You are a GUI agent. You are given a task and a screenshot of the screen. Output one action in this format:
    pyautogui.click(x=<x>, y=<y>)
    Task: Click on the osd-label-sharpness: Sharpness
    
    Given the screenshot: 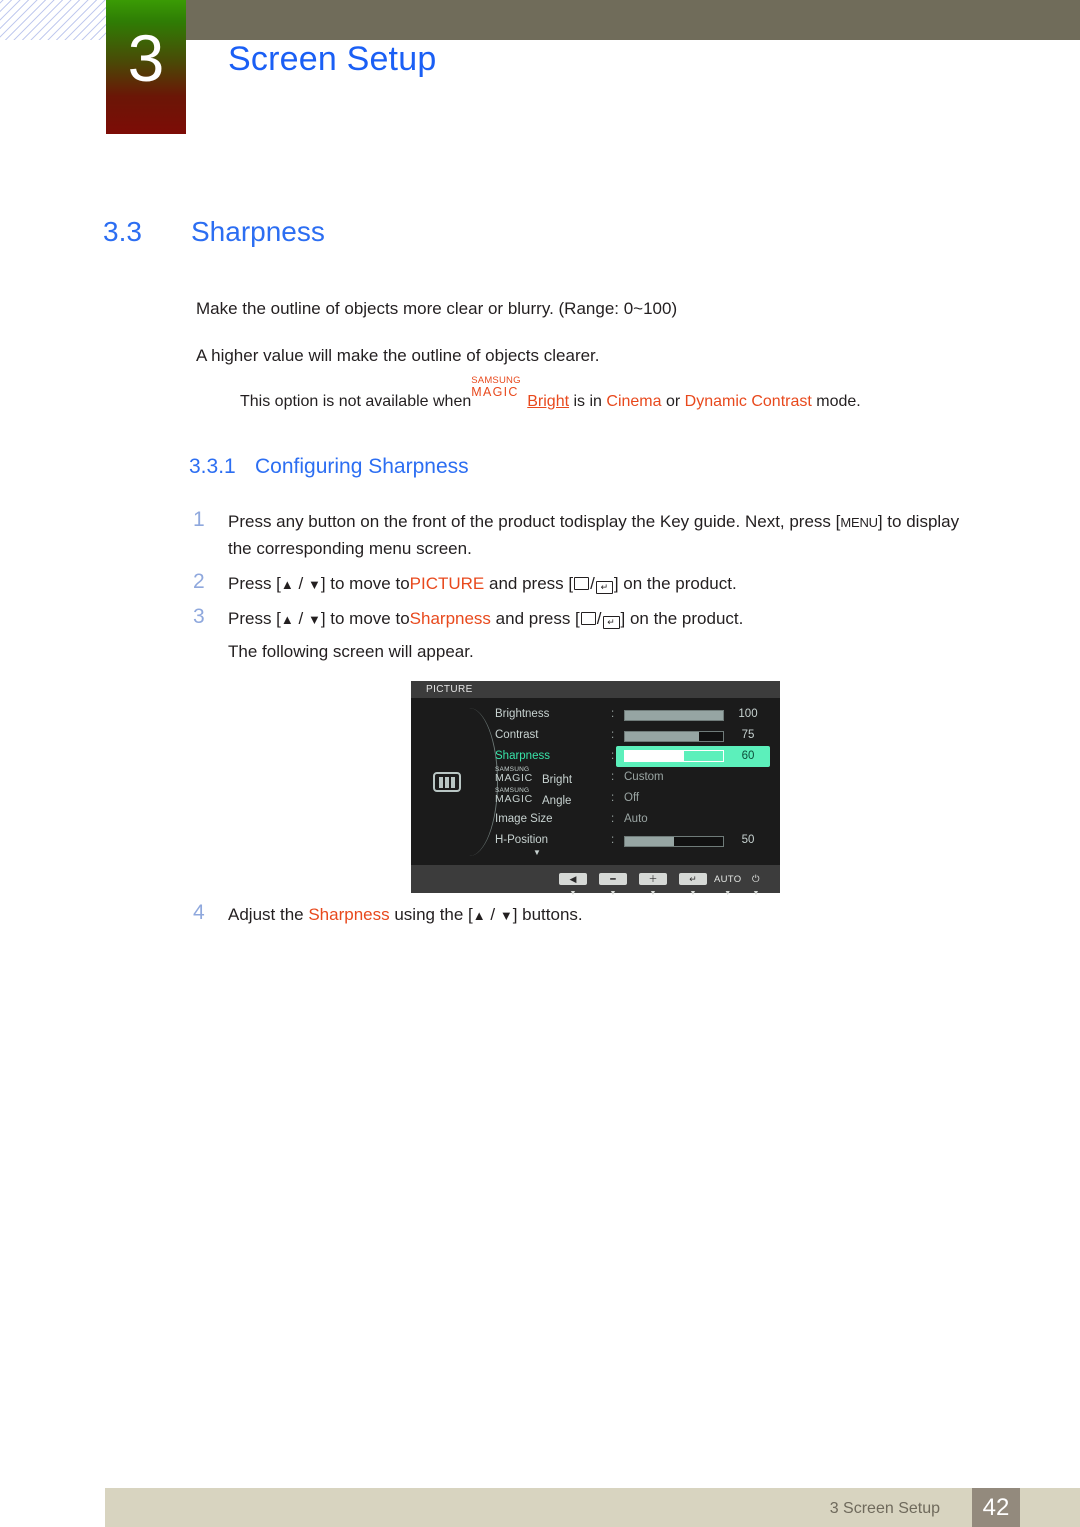 What is the action you would take?
    pyautogui.click(x=522, y=756)
    